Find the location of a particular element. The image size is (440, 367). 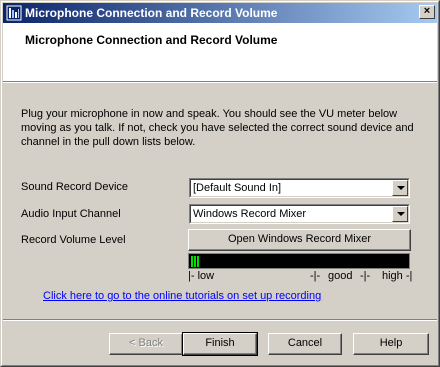

back-button-label: < Back is located at coordinates (146, 343).